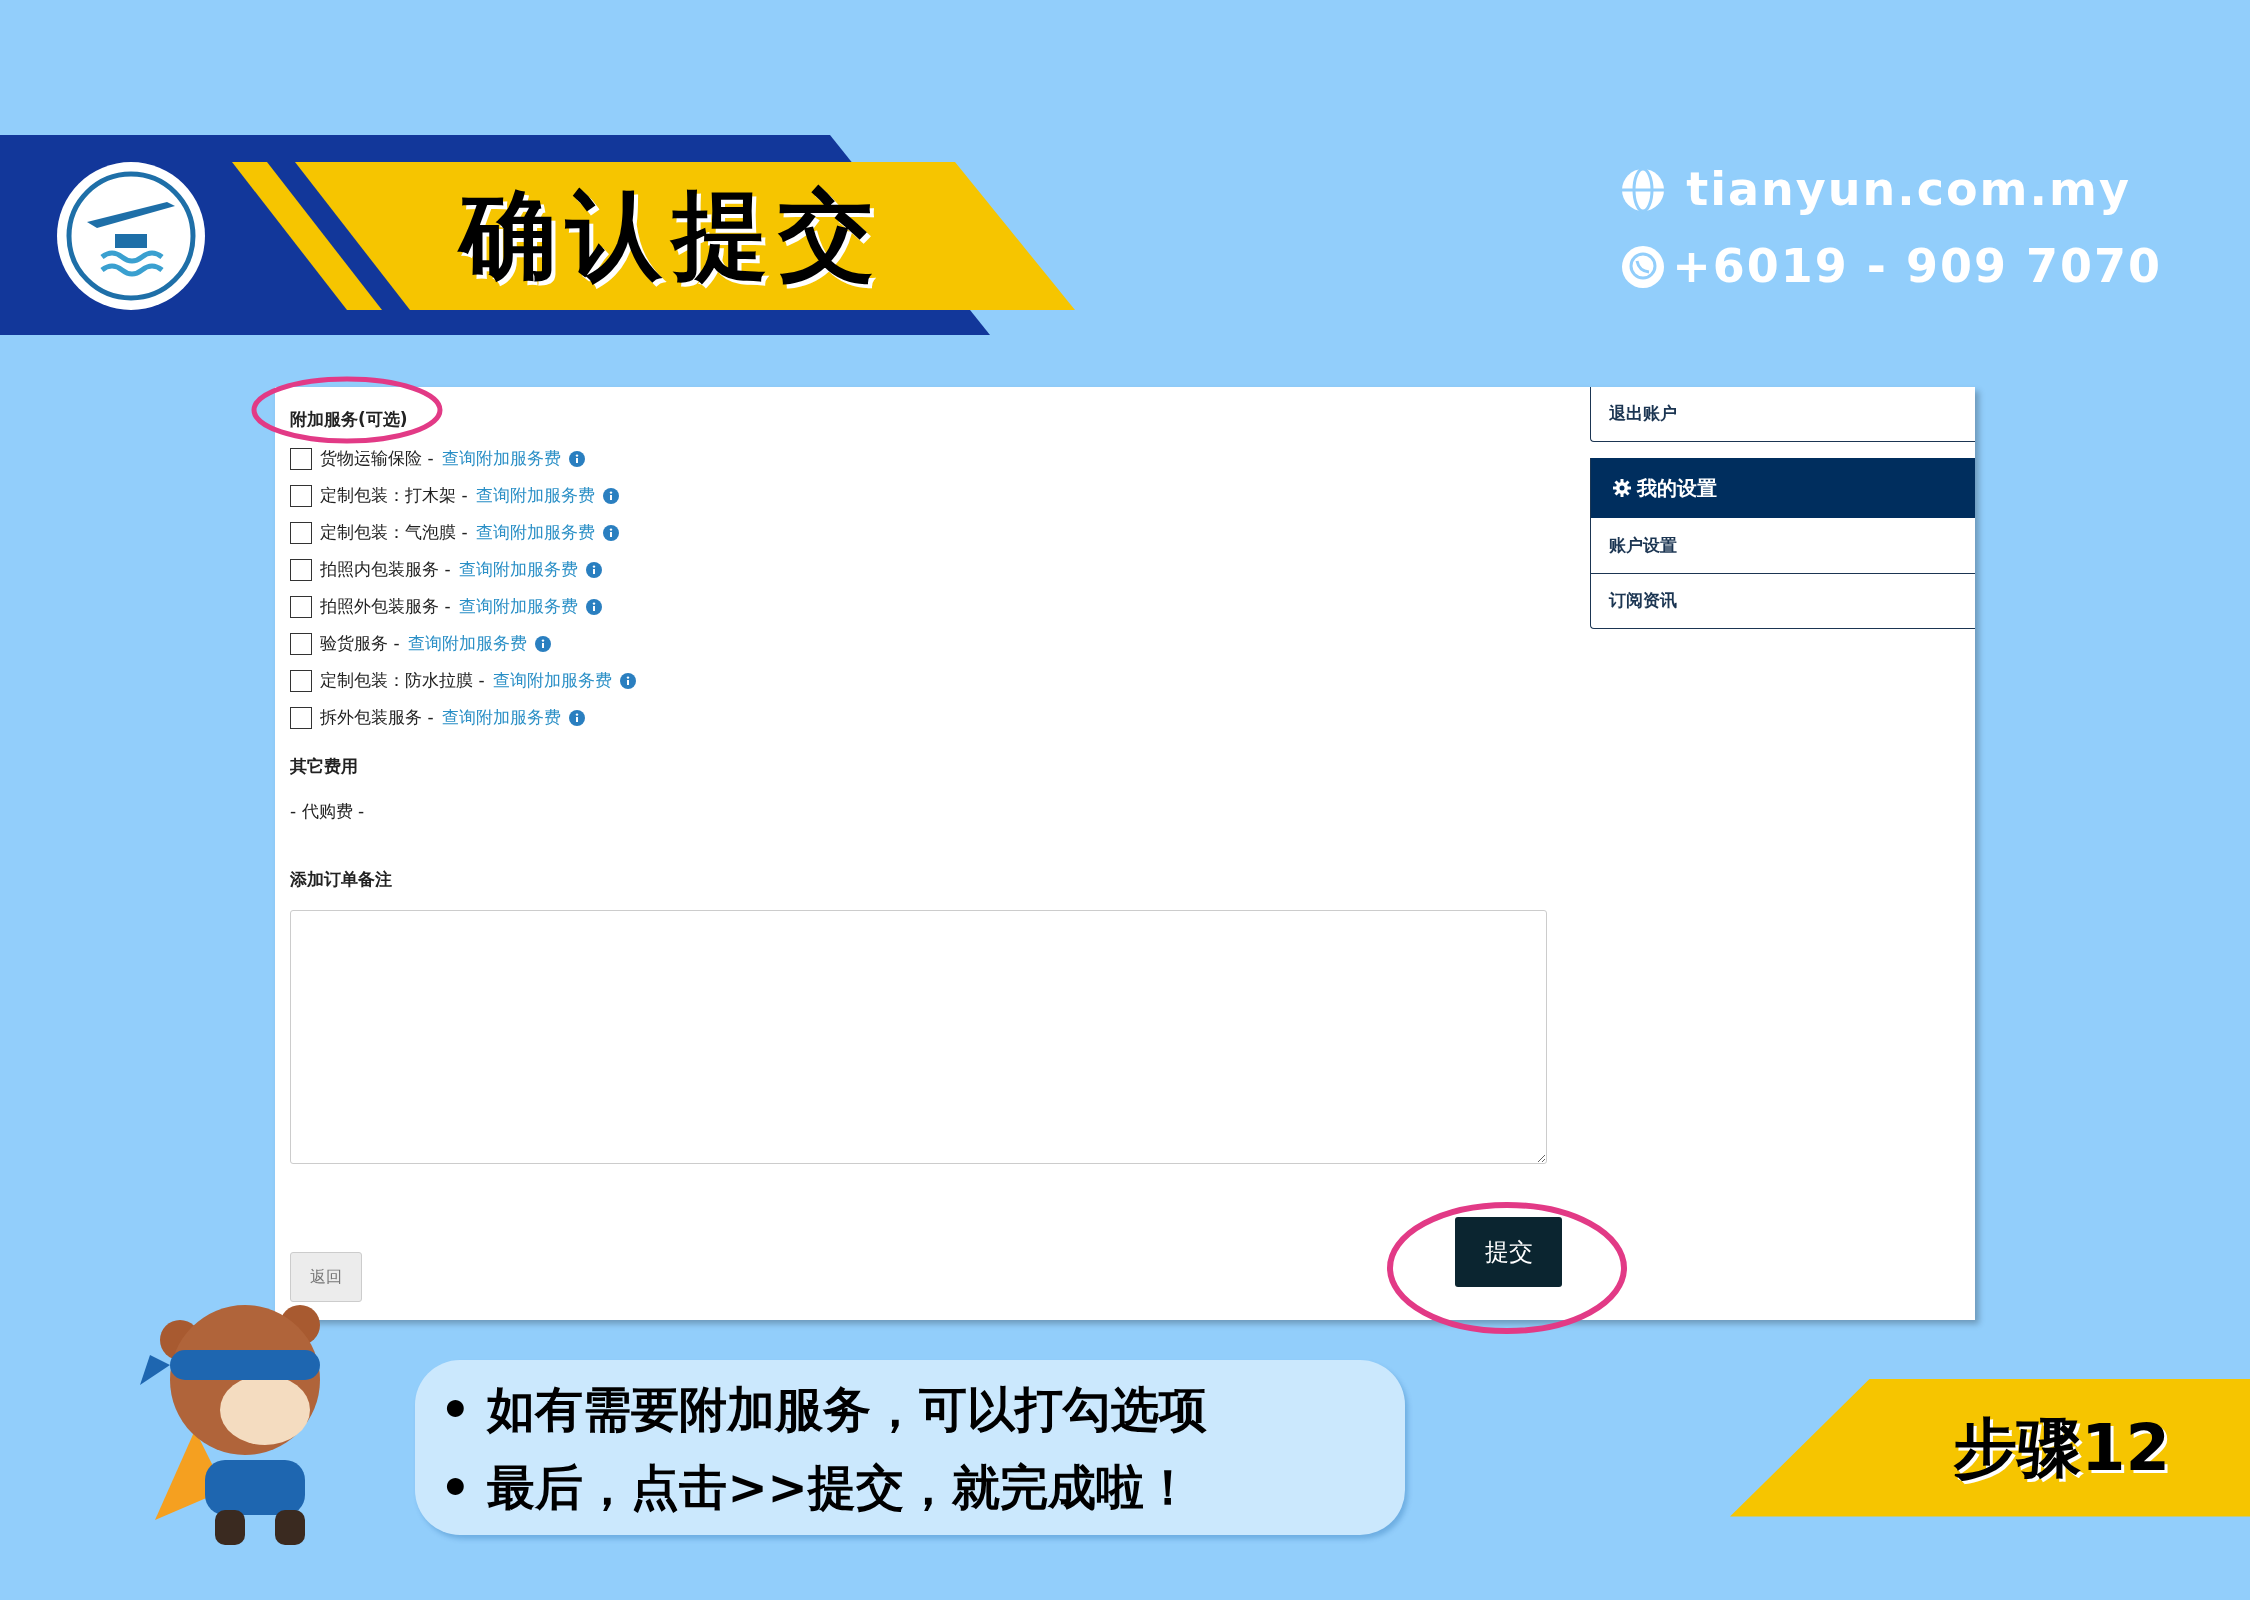  Describe the element at coordinates (349, 419) in the screenshot. I see `section-heading: 附加服务(可选)` at that location.